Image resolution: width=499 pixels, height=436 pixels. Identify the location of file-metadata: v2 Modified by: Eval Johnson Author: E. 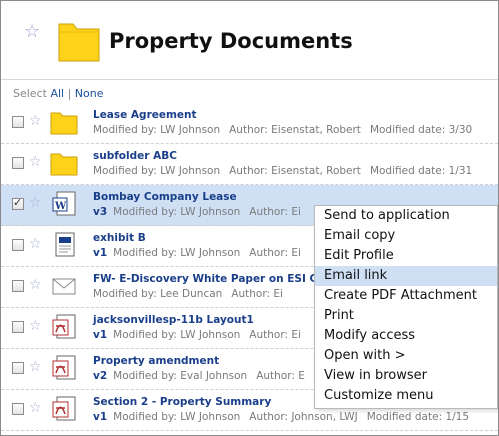
(203, 376).